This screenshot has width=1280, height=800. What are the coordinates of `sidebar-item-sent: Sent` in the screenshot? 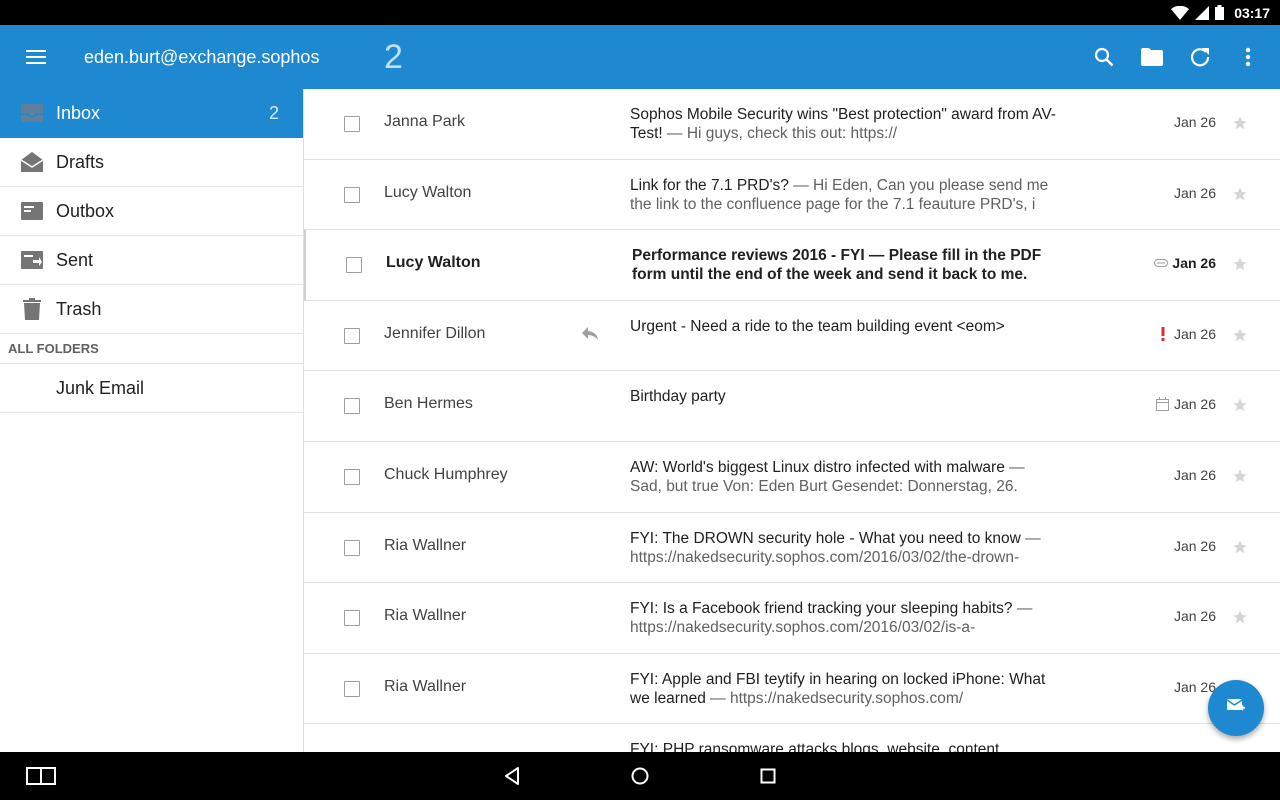 It's located at (151, 260).